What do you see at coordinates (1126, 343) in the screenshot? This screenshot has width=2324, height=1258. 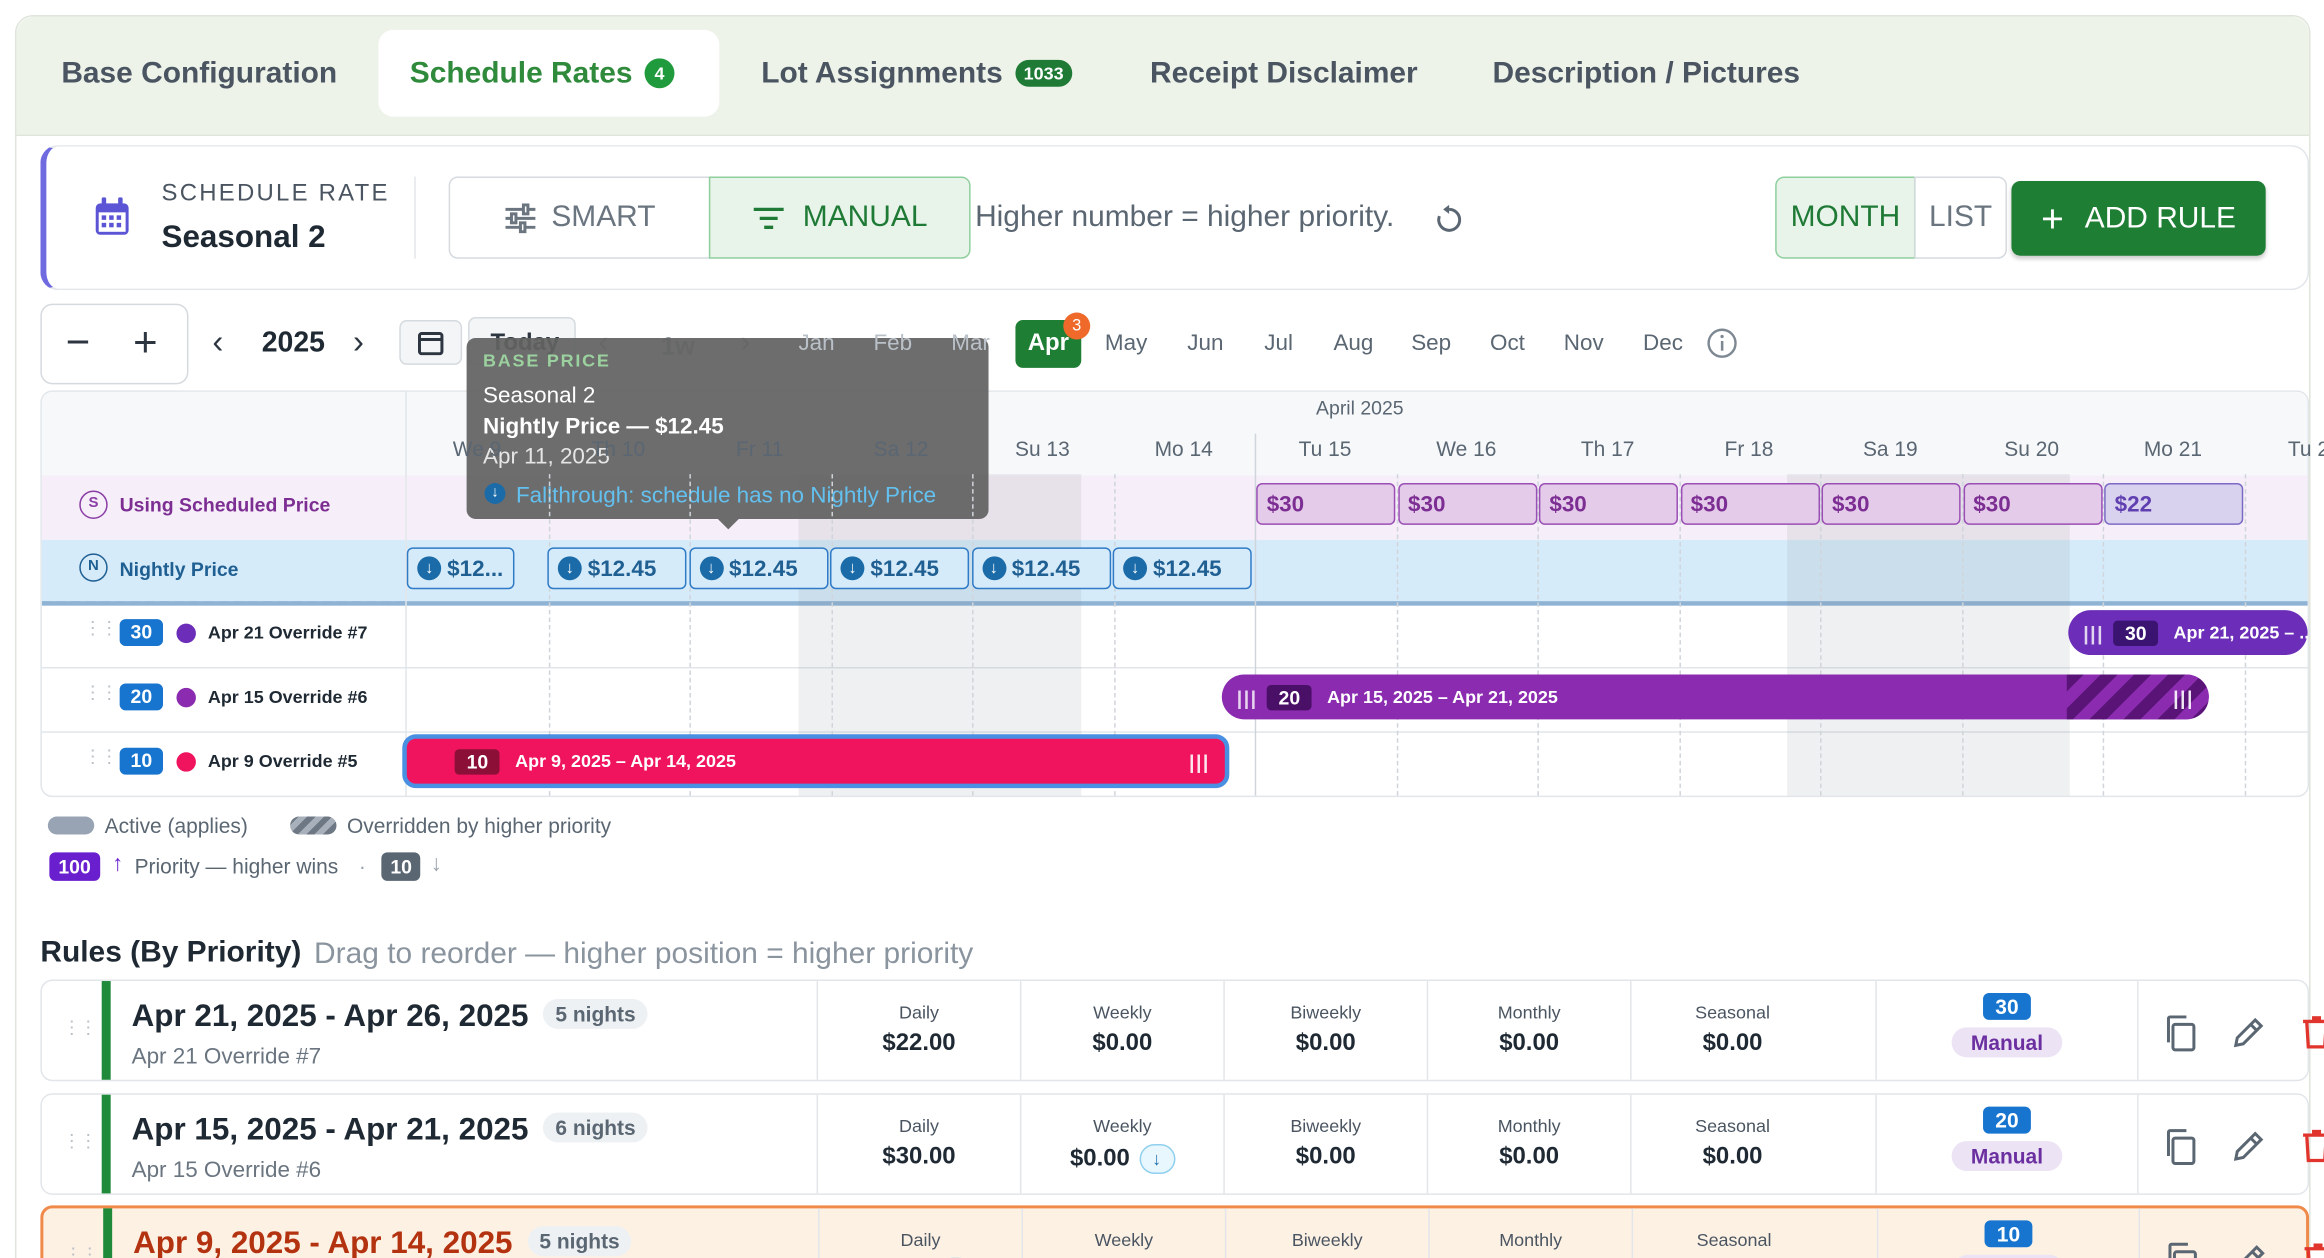 I see `month-may: May` at bounding box center [1126, 343].